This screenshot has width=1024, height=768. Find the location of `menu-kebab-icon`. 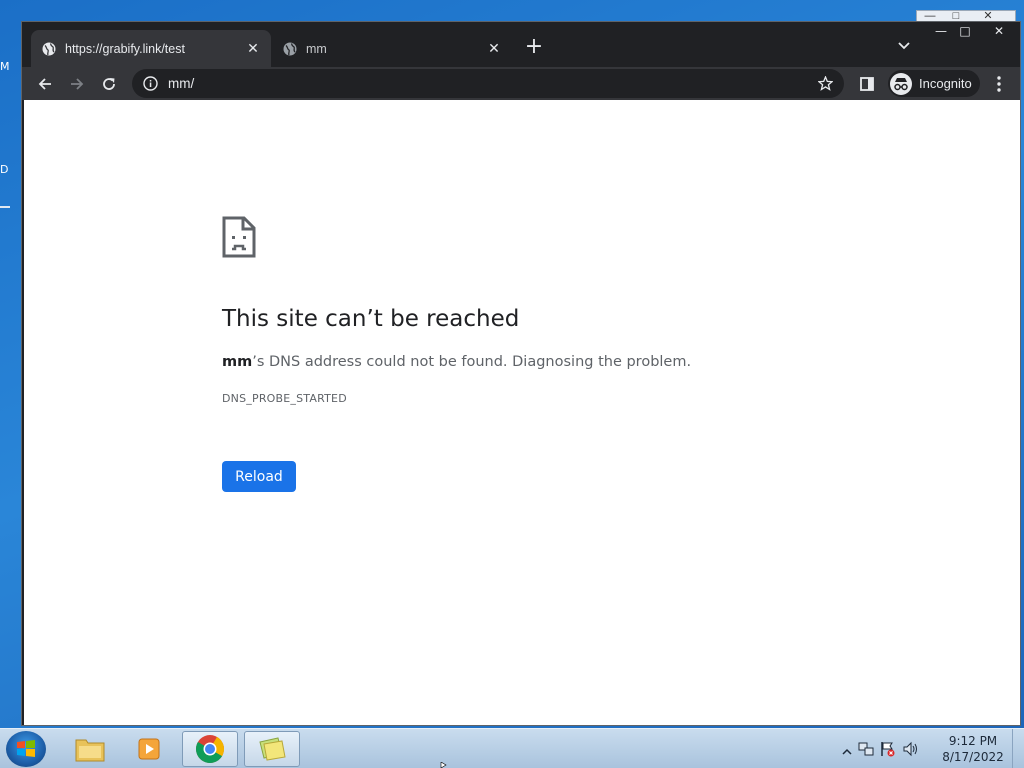

menu-kebab-icon is located at coordinates (999, 84).